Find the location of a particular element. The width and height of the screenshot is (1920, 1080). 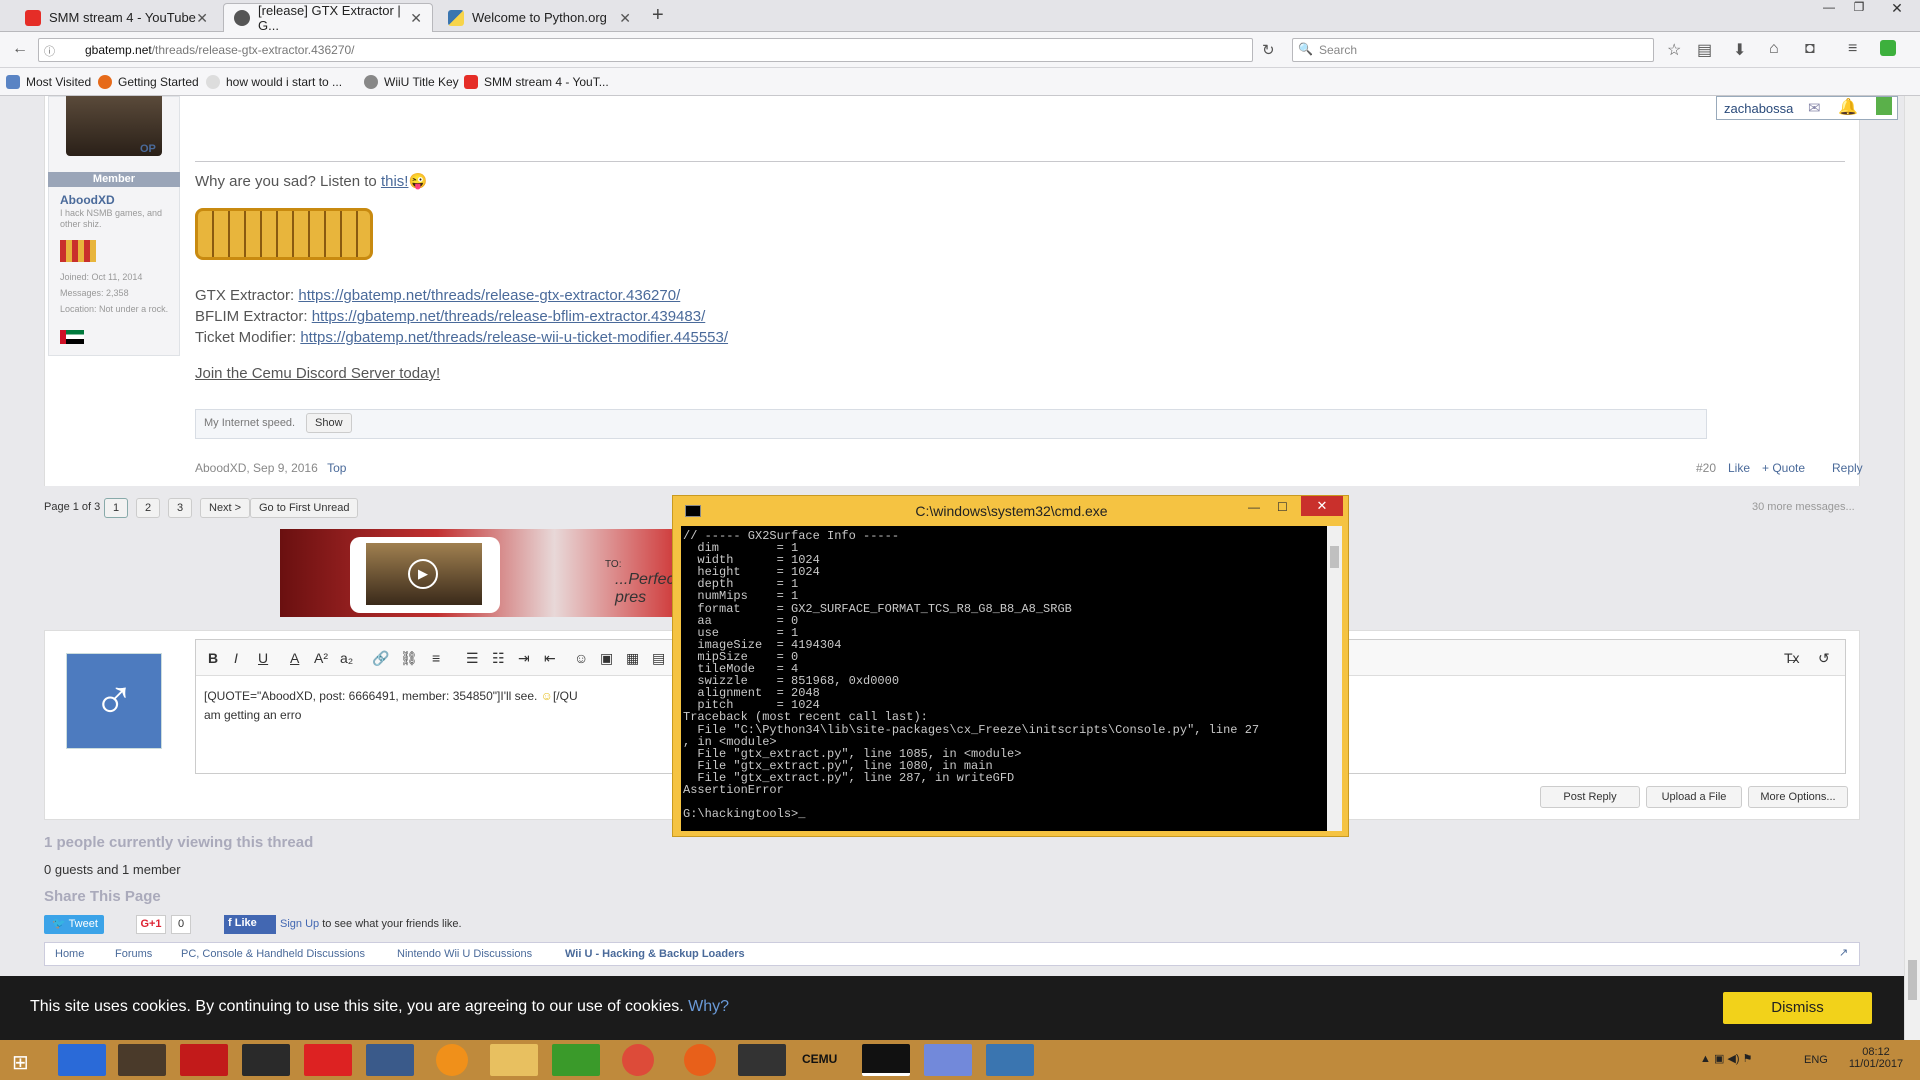

back-icon: ← is located at coordinates (20, 49).